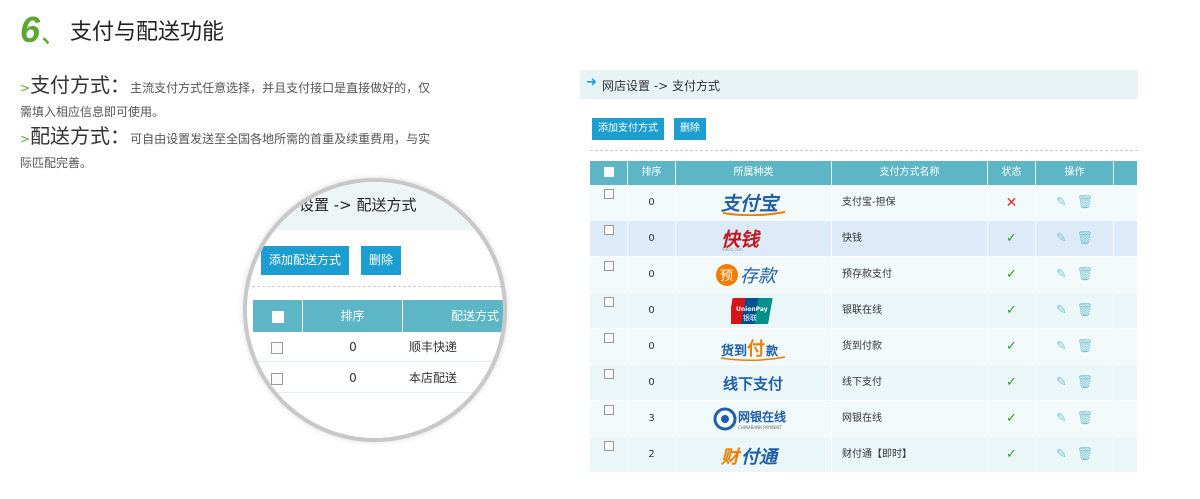  I want to click on col-category: 所属种类, so click(754, 173).